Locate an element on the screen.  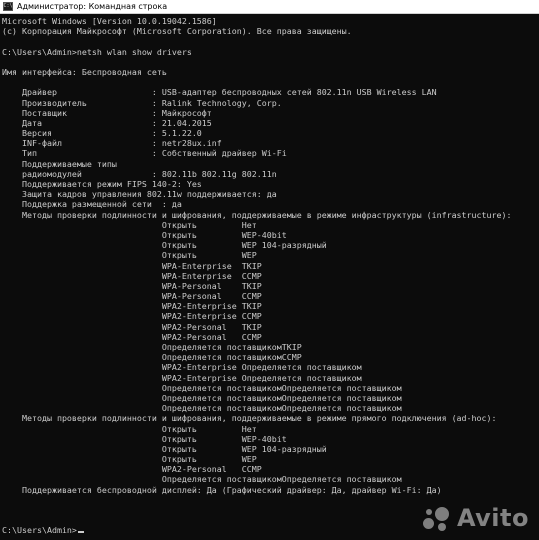
text-cursor is located at coordinates (80, 532).